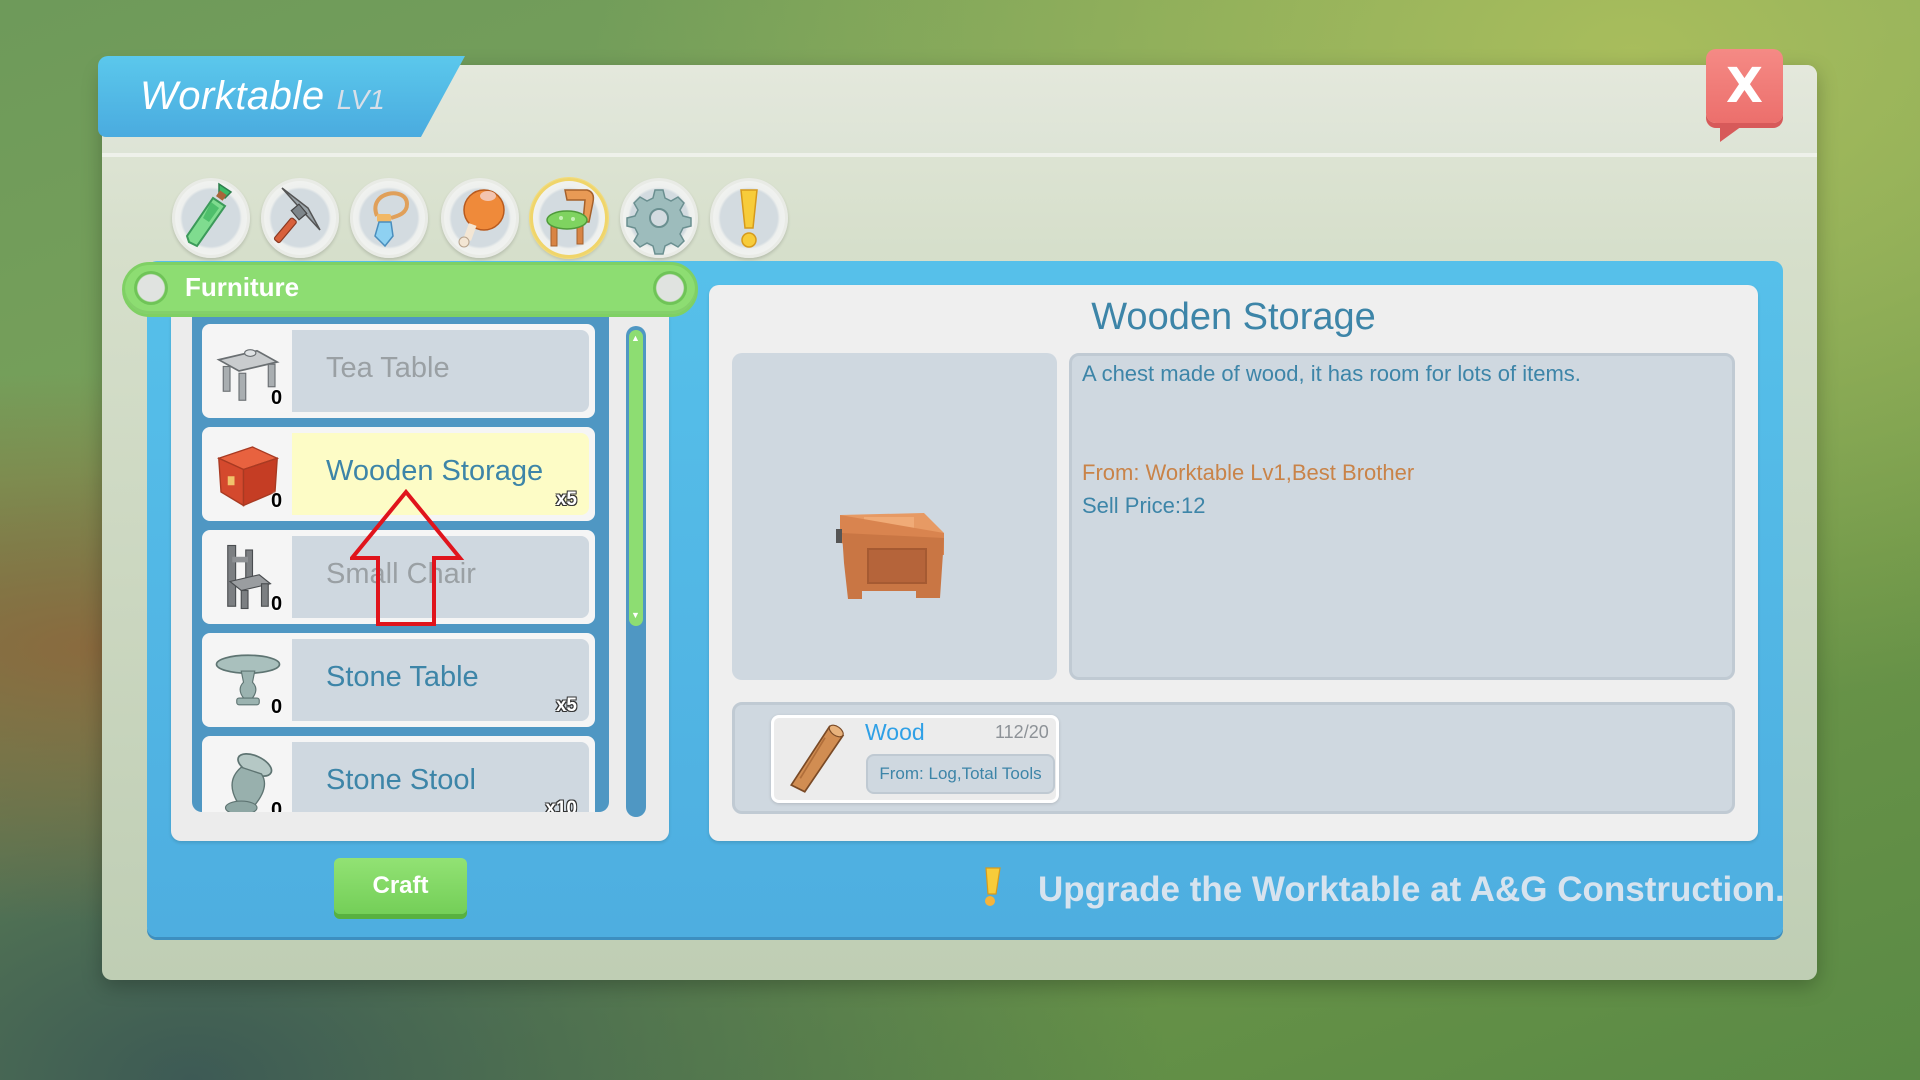  Describe the element at coordinates (401, 780) in the screenshot. I see `recipe-name: Stone Stool` at that location.